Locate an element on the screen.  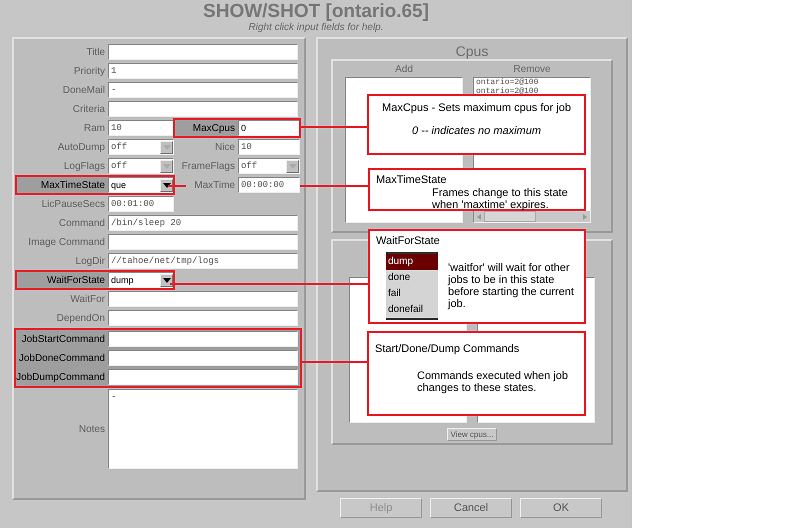
help-hint: Right click input fields for help. is located at coordinates (316, 28).